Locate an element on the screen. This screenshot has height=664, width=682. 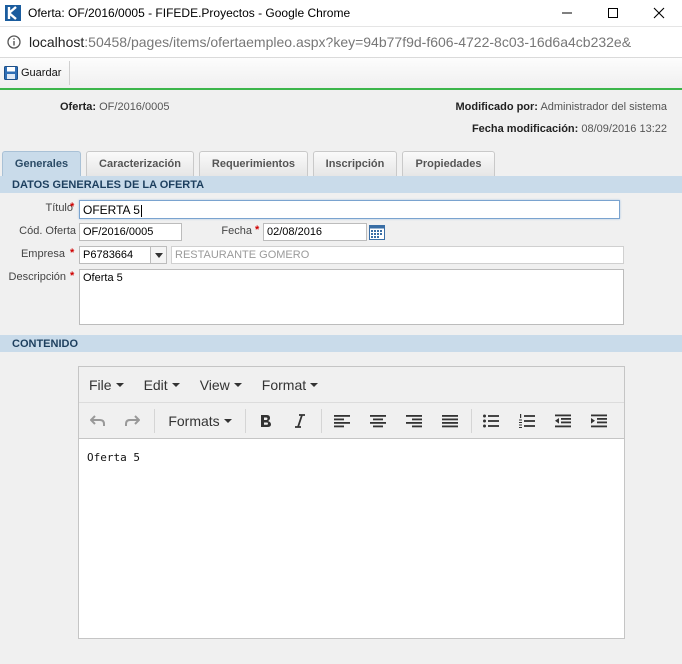
bold-icon is located at coordinates (266, 421).